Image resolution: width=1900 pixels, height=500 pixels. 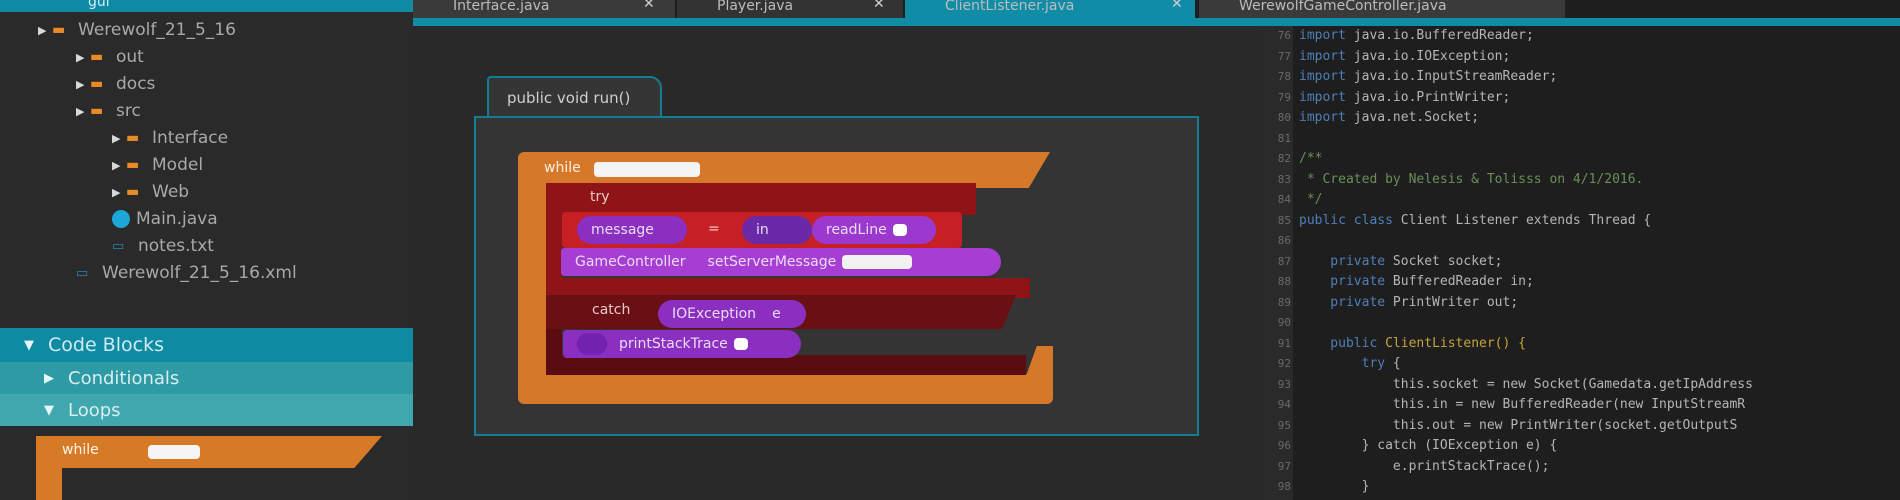 What do you see at coordinates (176, 246) in the screenshot?
I see `tree-node-label: notes.txt` at bounding box center [176, 246].